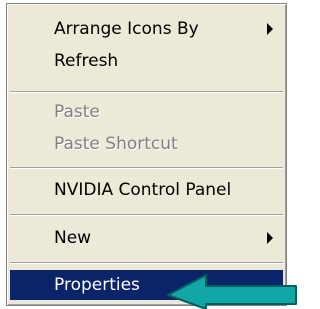 The image size is (320, 309). Describe the element at coordinates (126, 29) in the screenshot. I see `menu-item-label: Arrange Icons By` at that location.